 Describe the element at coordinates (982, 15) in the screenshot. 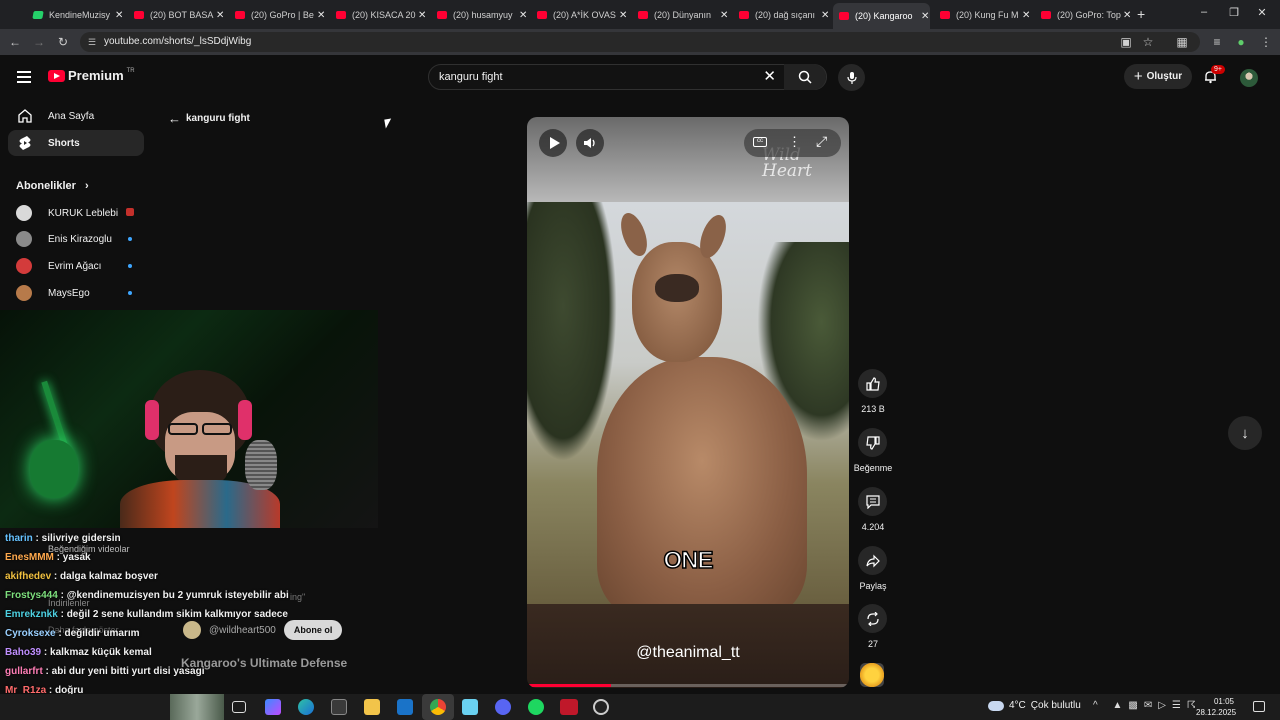

I see `browser-tab: (20) Kung Fu M ✕` at that location.